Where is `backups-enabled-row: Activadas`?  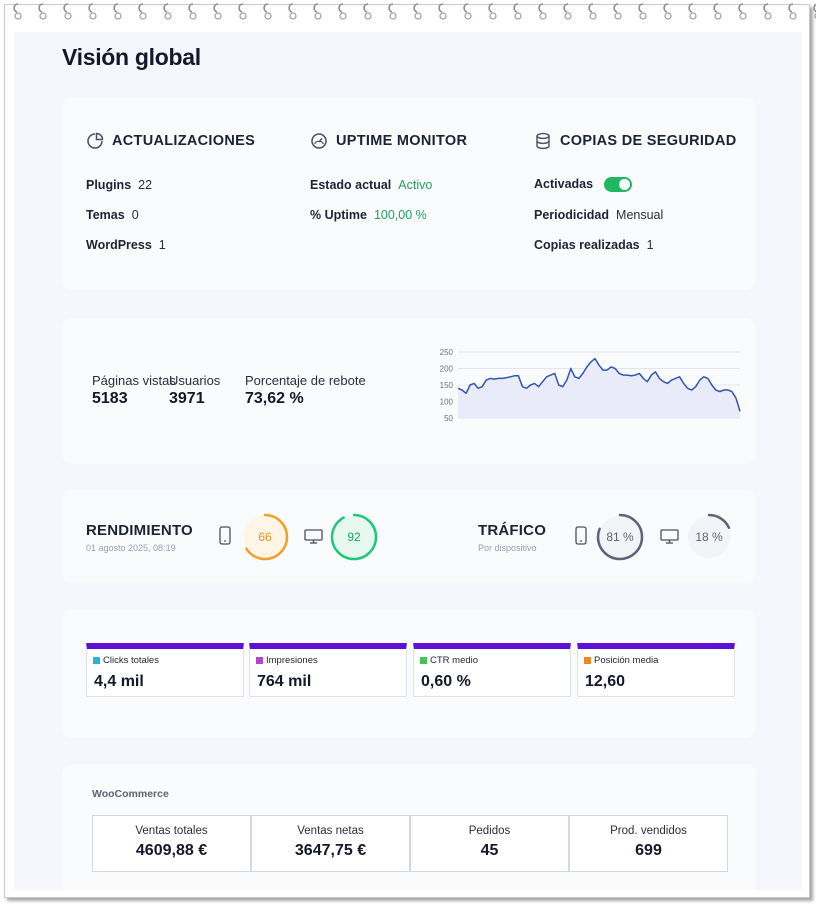
backups-enabled-row: Activadas is located at coordinates (583, 185).